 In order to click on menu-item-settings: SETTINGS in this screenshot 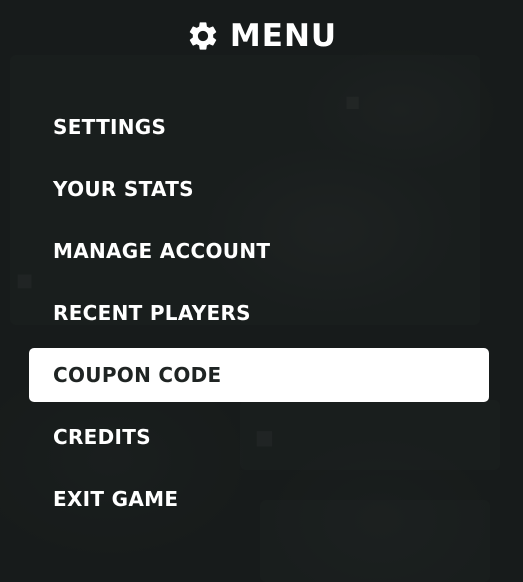, I will do `click(259, 127)`.